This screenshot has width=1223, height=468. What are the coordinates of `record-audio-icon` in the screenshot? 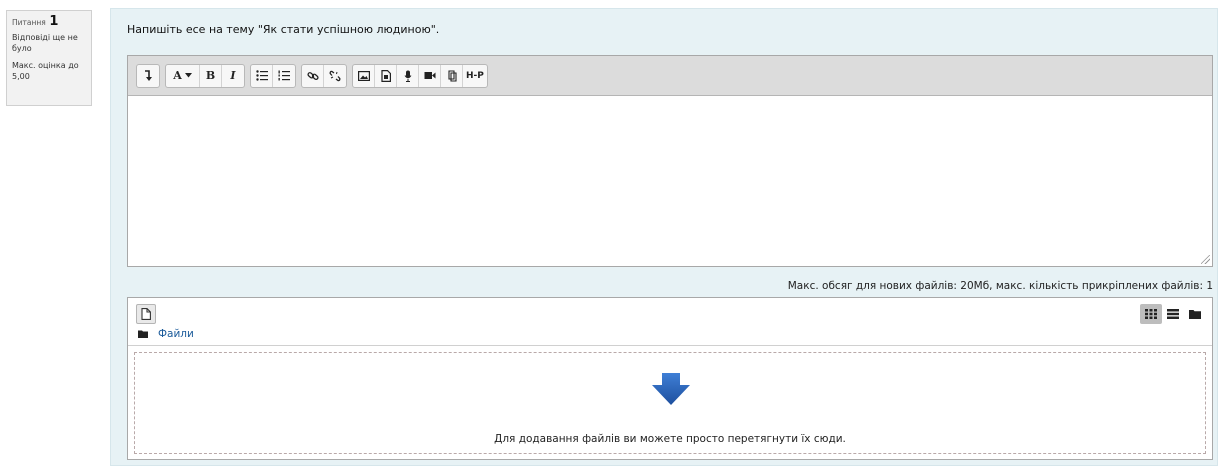 It's located at (407, 76).